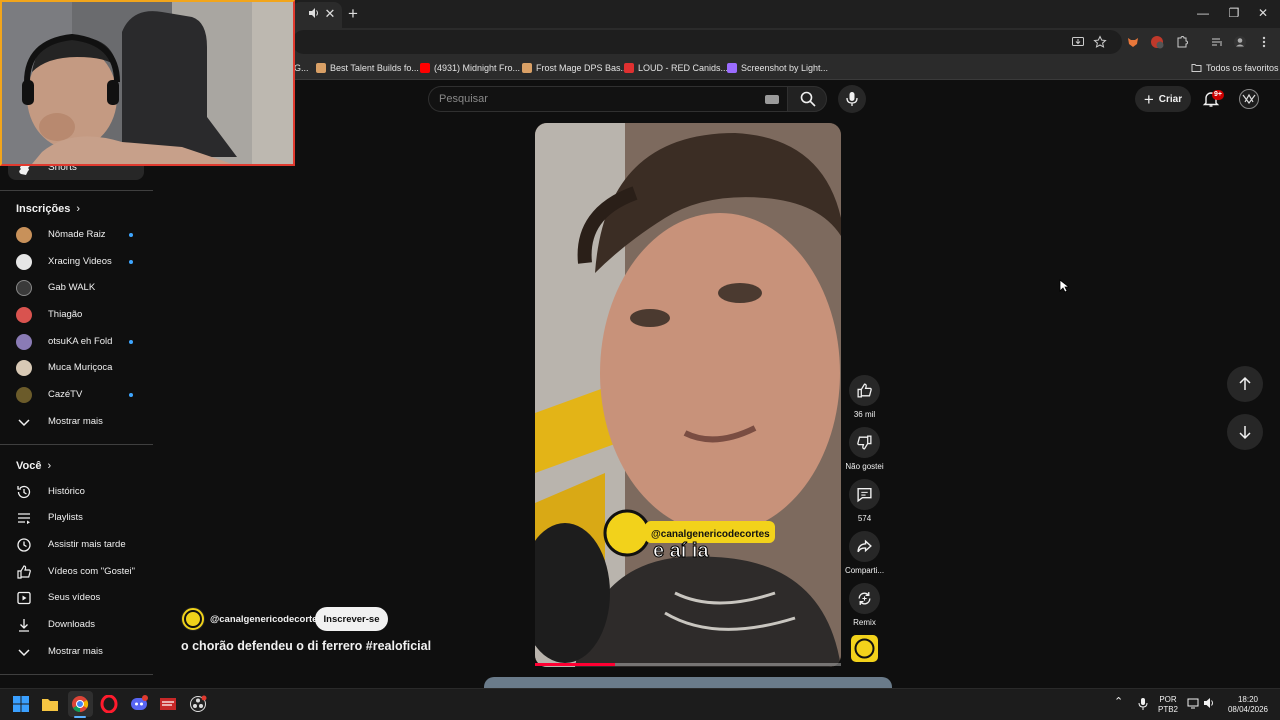 The width and height of the screenshot is (1280, 720). Describe the element at coordinates (1157, 42) in the screenshot. I see `extension-badge-icon` at that location.